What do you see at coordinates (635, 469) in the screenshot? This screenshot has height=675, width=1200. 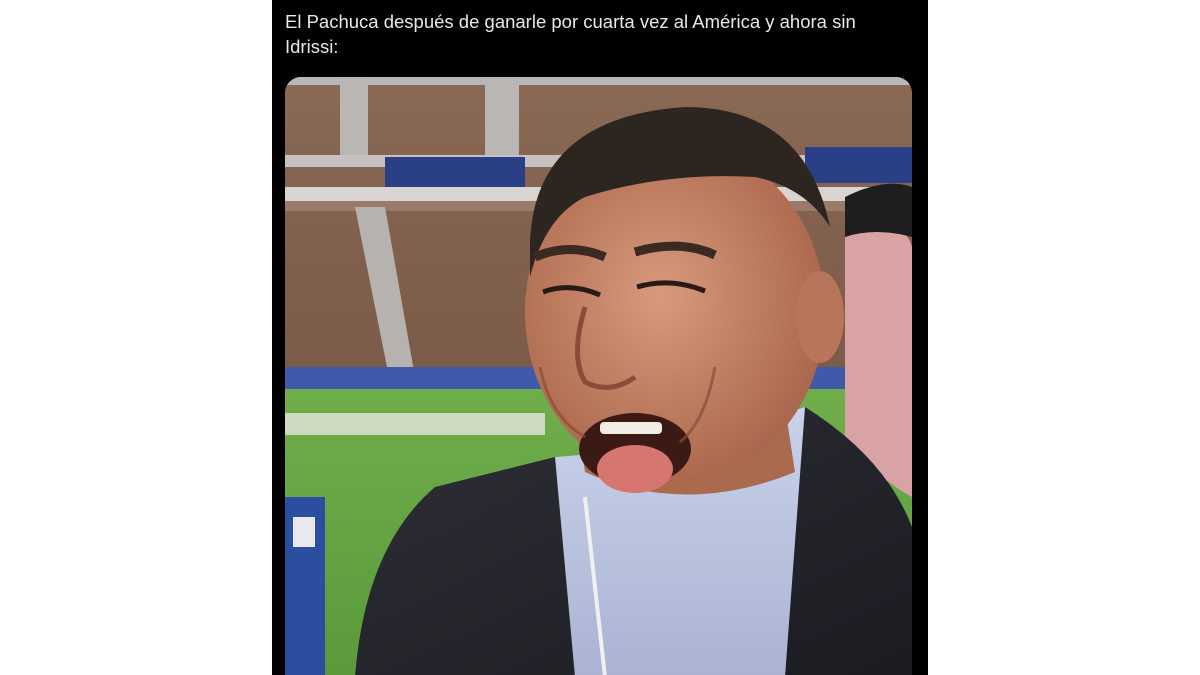 I see `tongue` at bounding box center [635, 469].